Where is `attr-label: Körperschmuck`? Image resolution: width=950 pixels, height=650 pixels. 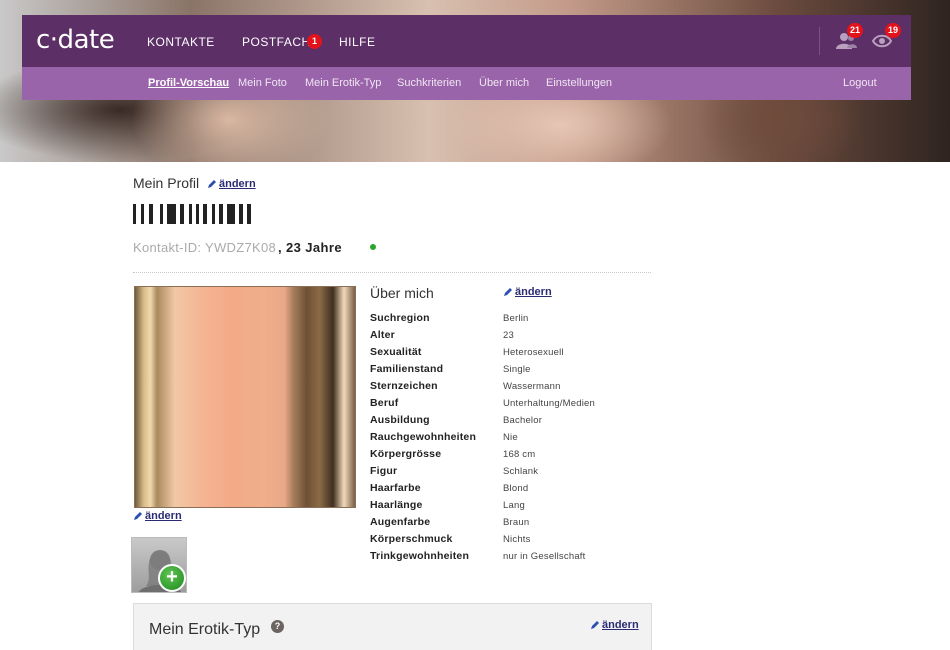 attr-label: Körperschmuck is located at coordinates (411, 539).